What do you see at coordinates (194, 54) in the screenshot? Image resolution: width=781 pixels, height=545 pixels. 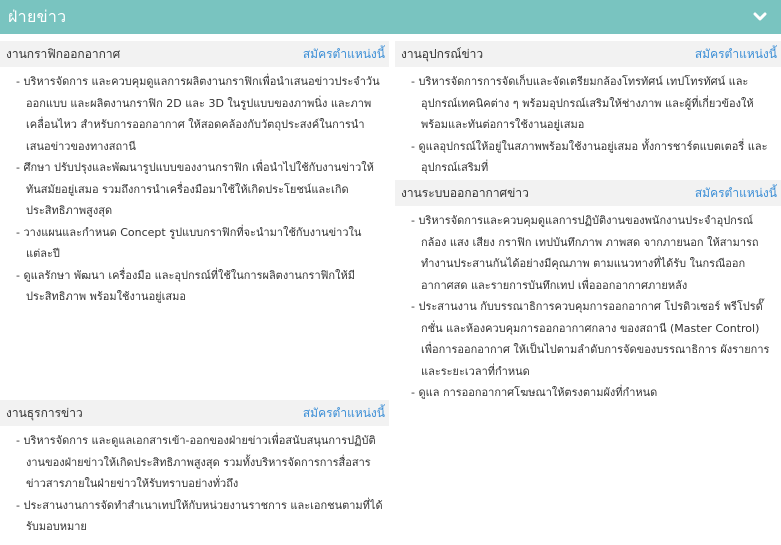 I see `job-card-header: งานกราฟิกออกอากาศ สมัครตำแหน่งนี้` at bounding box center [194, 54].